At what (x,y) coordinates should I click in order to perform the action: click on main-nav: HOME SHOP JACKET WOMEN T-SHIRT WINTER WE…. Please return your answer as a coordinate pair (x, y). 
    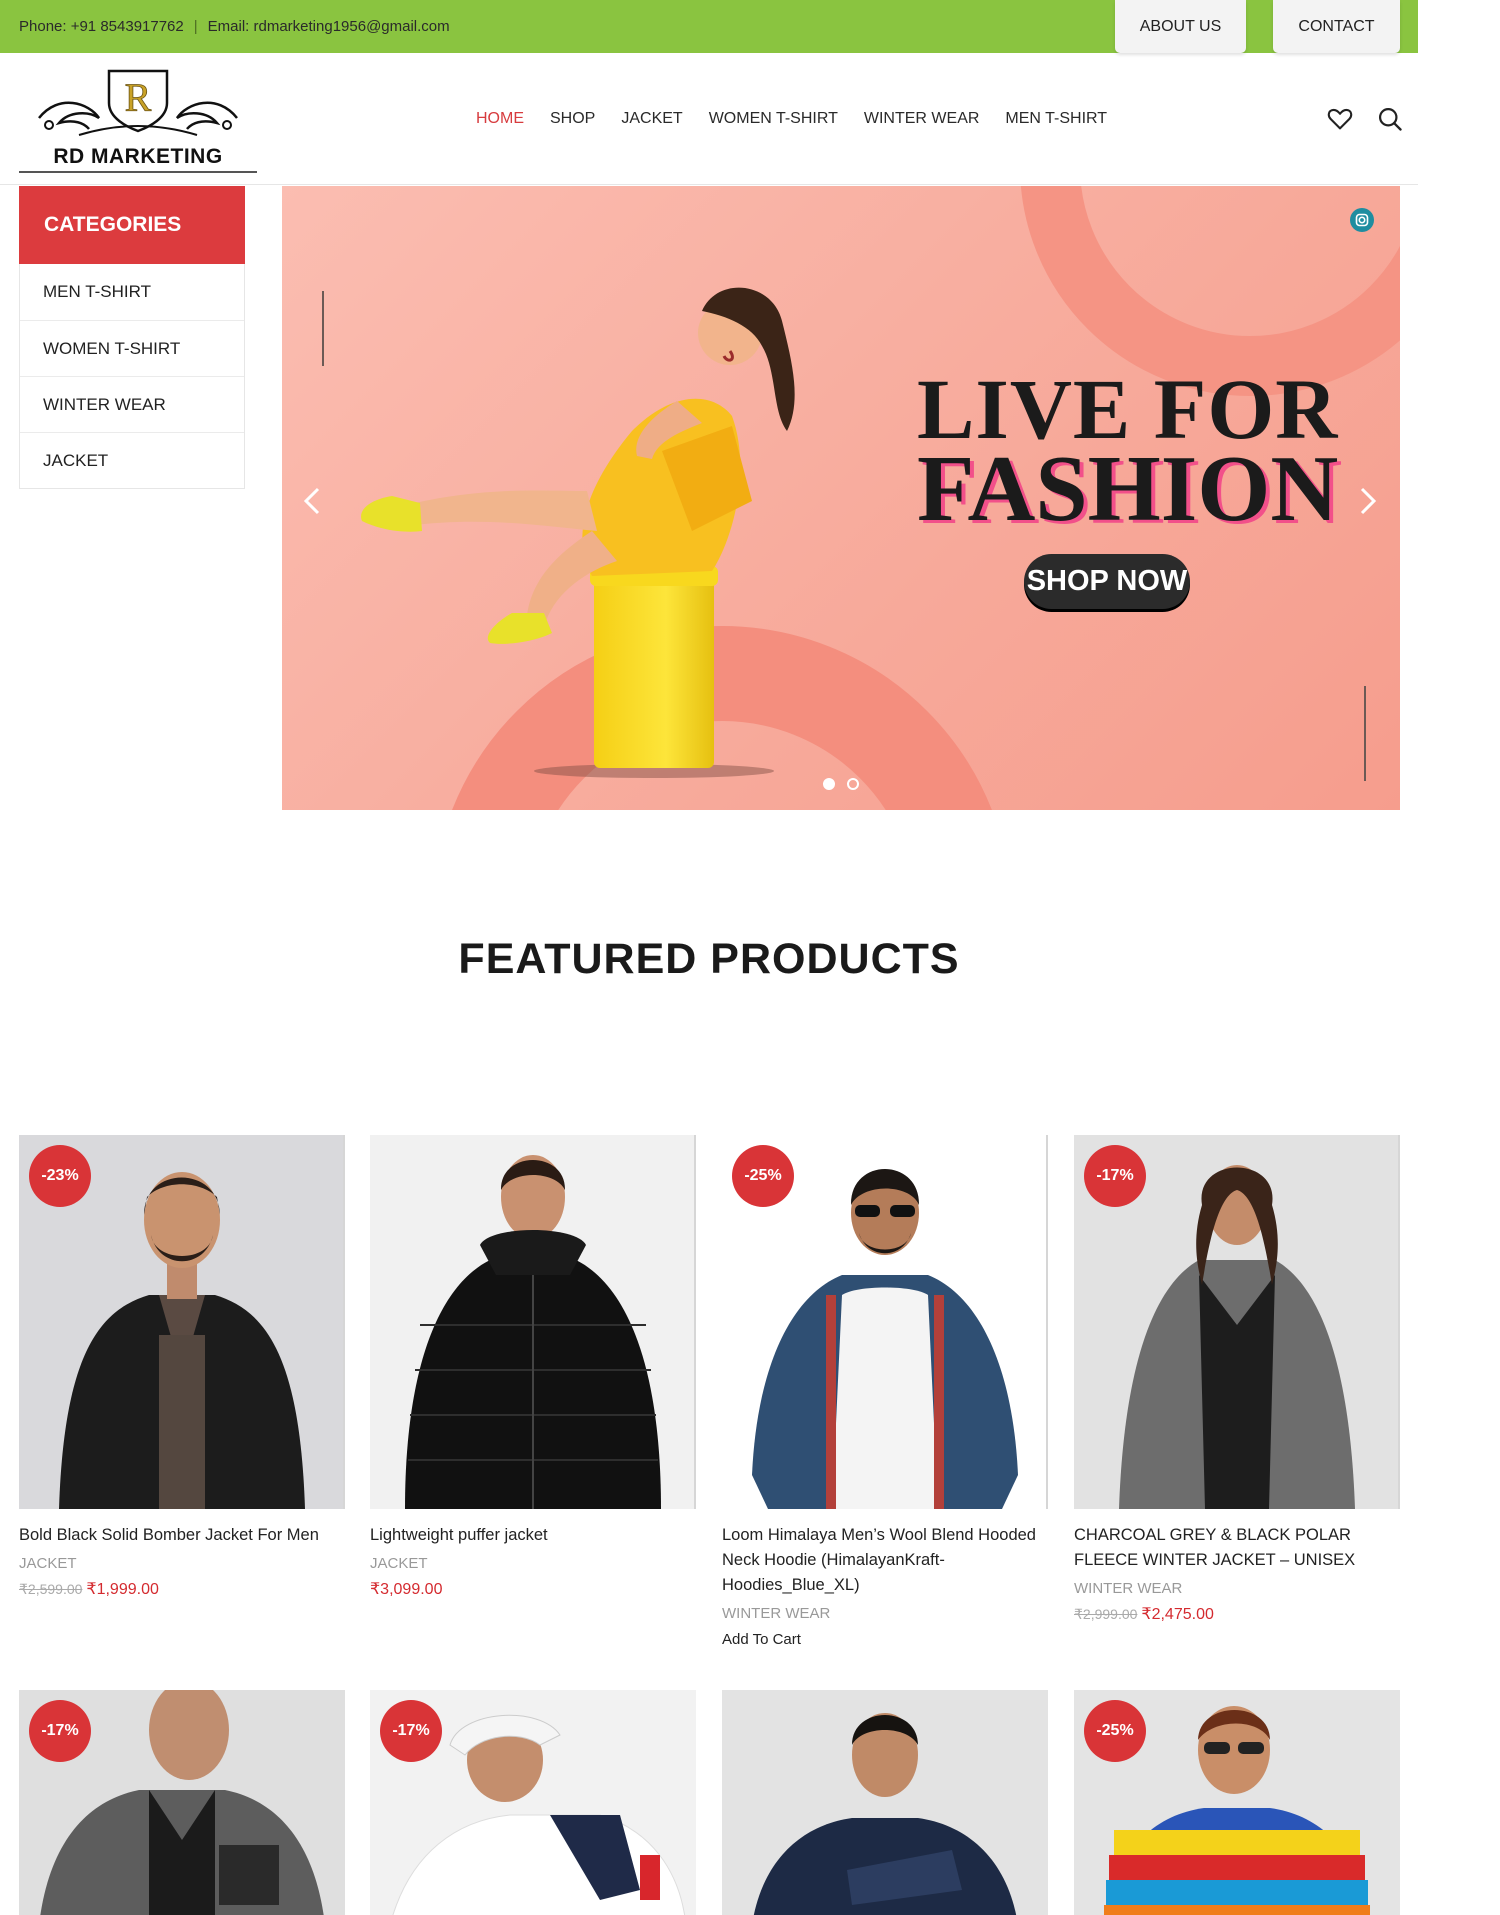
    Looking at the image, I should click on (804, 119).